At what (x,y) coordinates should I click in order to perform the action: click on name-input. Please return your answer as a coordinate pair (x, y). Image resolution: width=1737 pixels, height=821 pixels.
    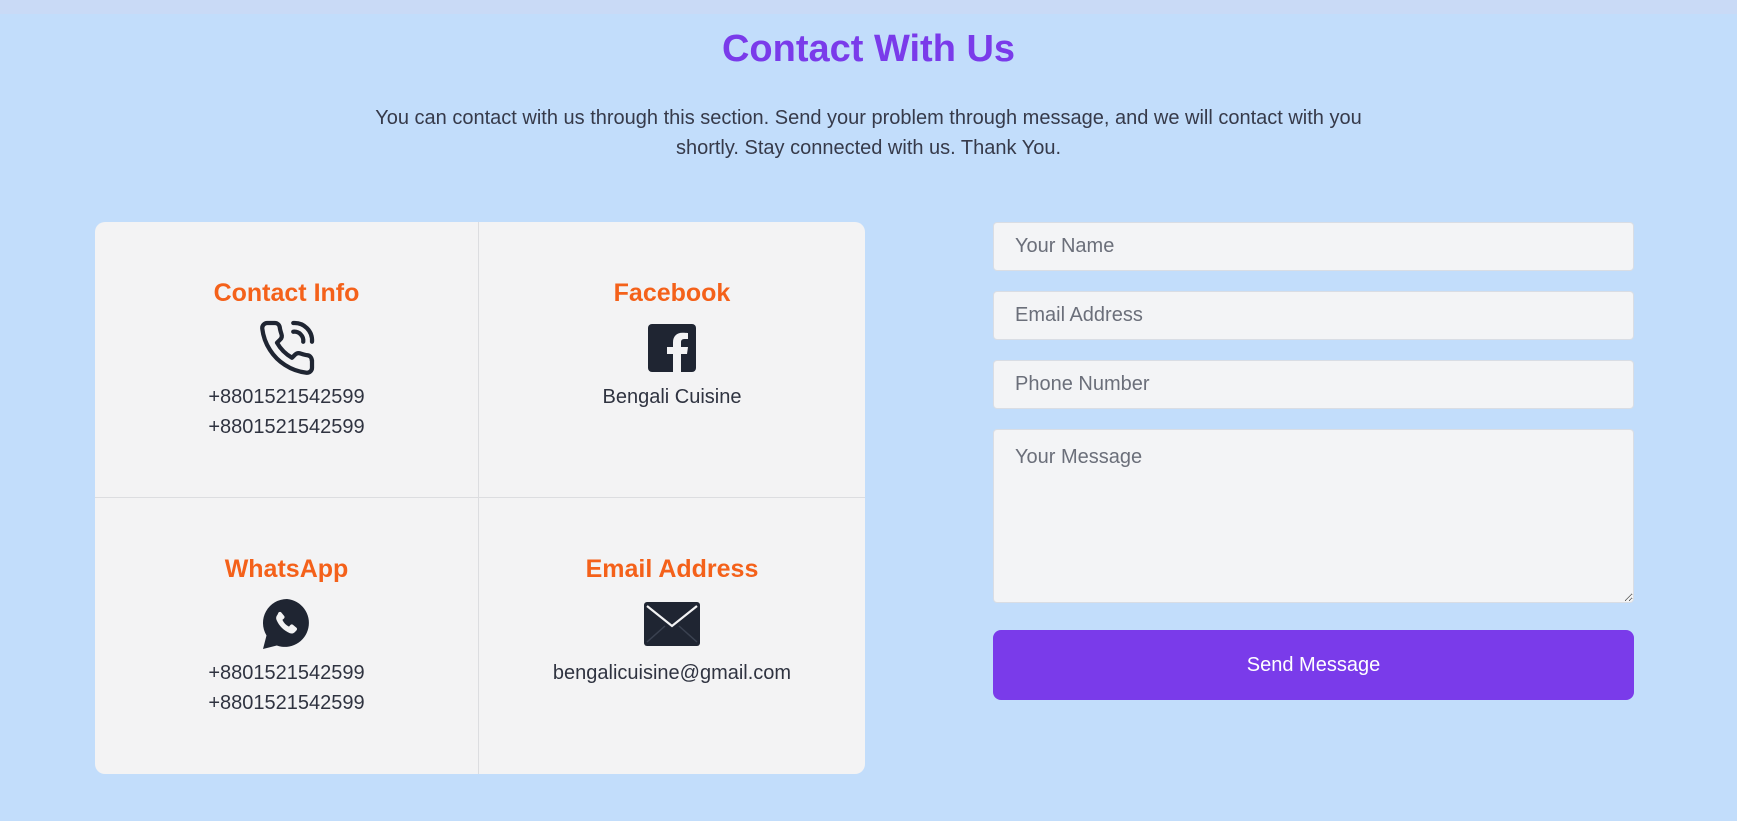
    Looking at the image, I should click on (1313, 246).